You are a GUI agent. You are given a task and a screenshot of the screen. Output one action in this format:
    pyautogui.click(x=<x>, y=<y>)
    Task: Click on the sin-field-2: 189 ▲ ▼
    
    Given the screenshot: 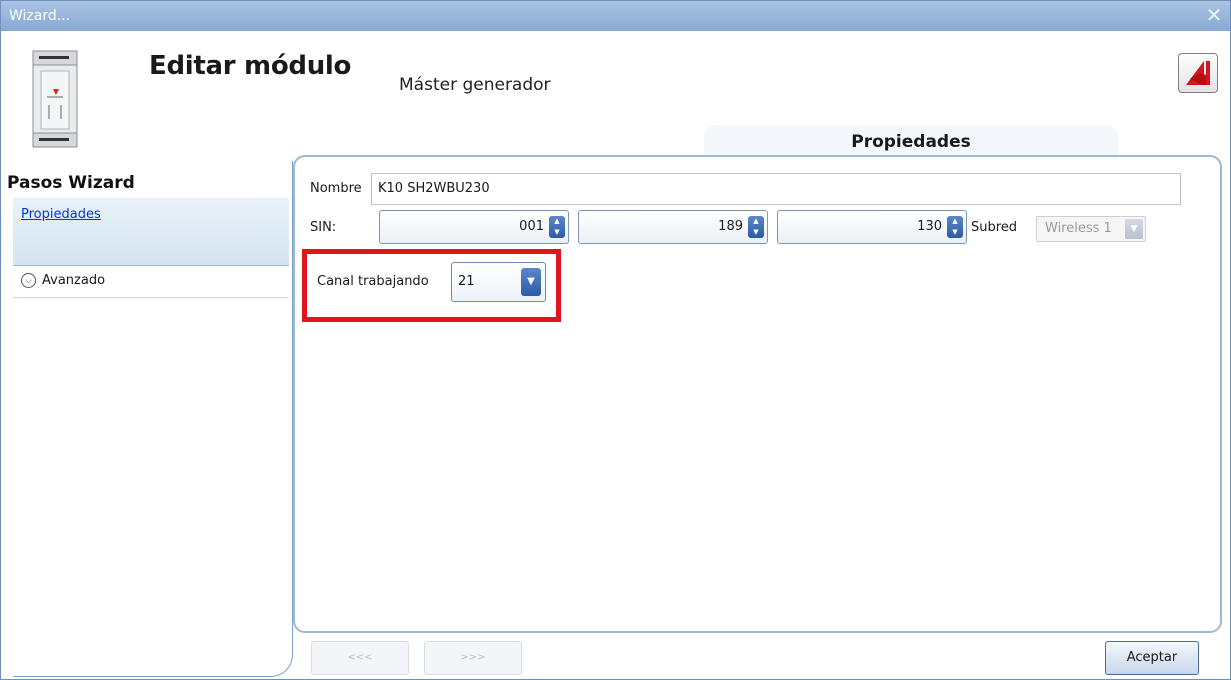 What is the action you would take?
    pyautogui.click(x=673, y=227)
    